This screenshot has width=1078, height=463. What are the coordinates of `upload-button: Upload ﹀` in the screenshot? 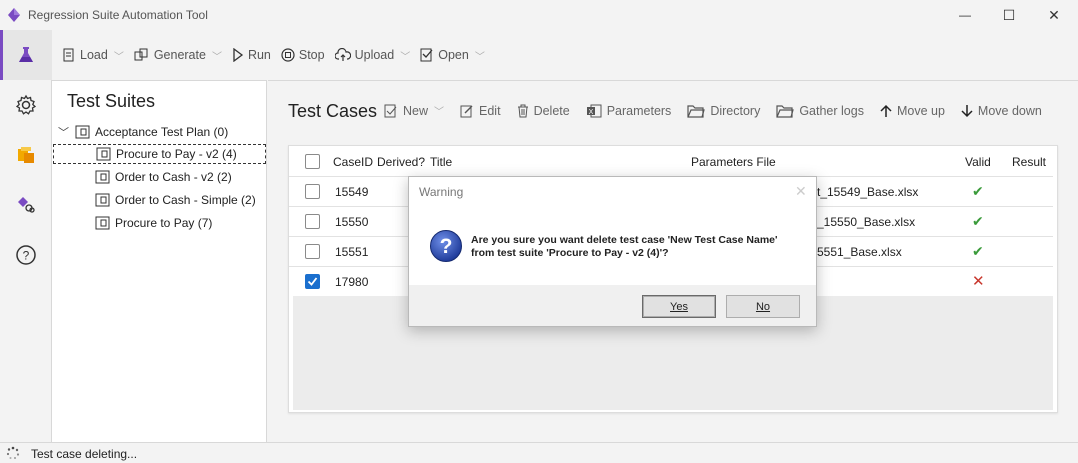 It's located at (372, 55).